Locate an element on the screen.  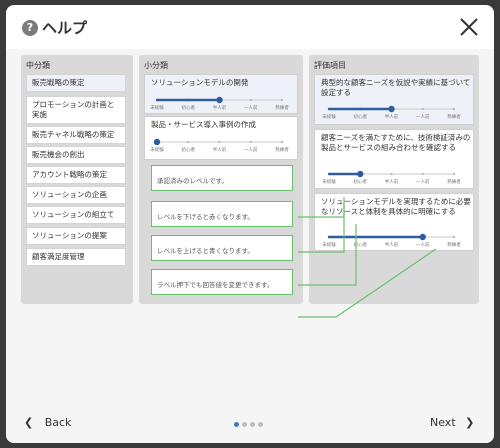
mid-item: アカウント戦略の策定 is located at coordinates (76, 175).